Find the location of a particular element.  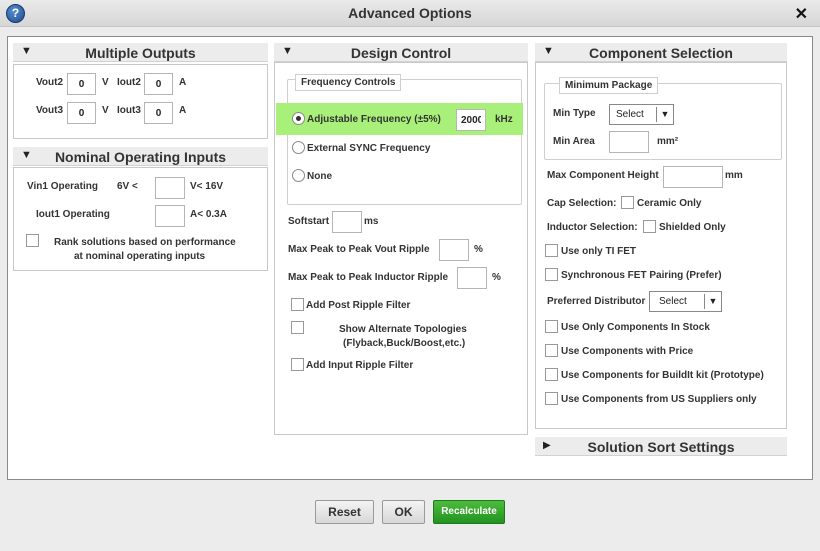

adjustable-frequency-radio is located at coordinates (298, 118).